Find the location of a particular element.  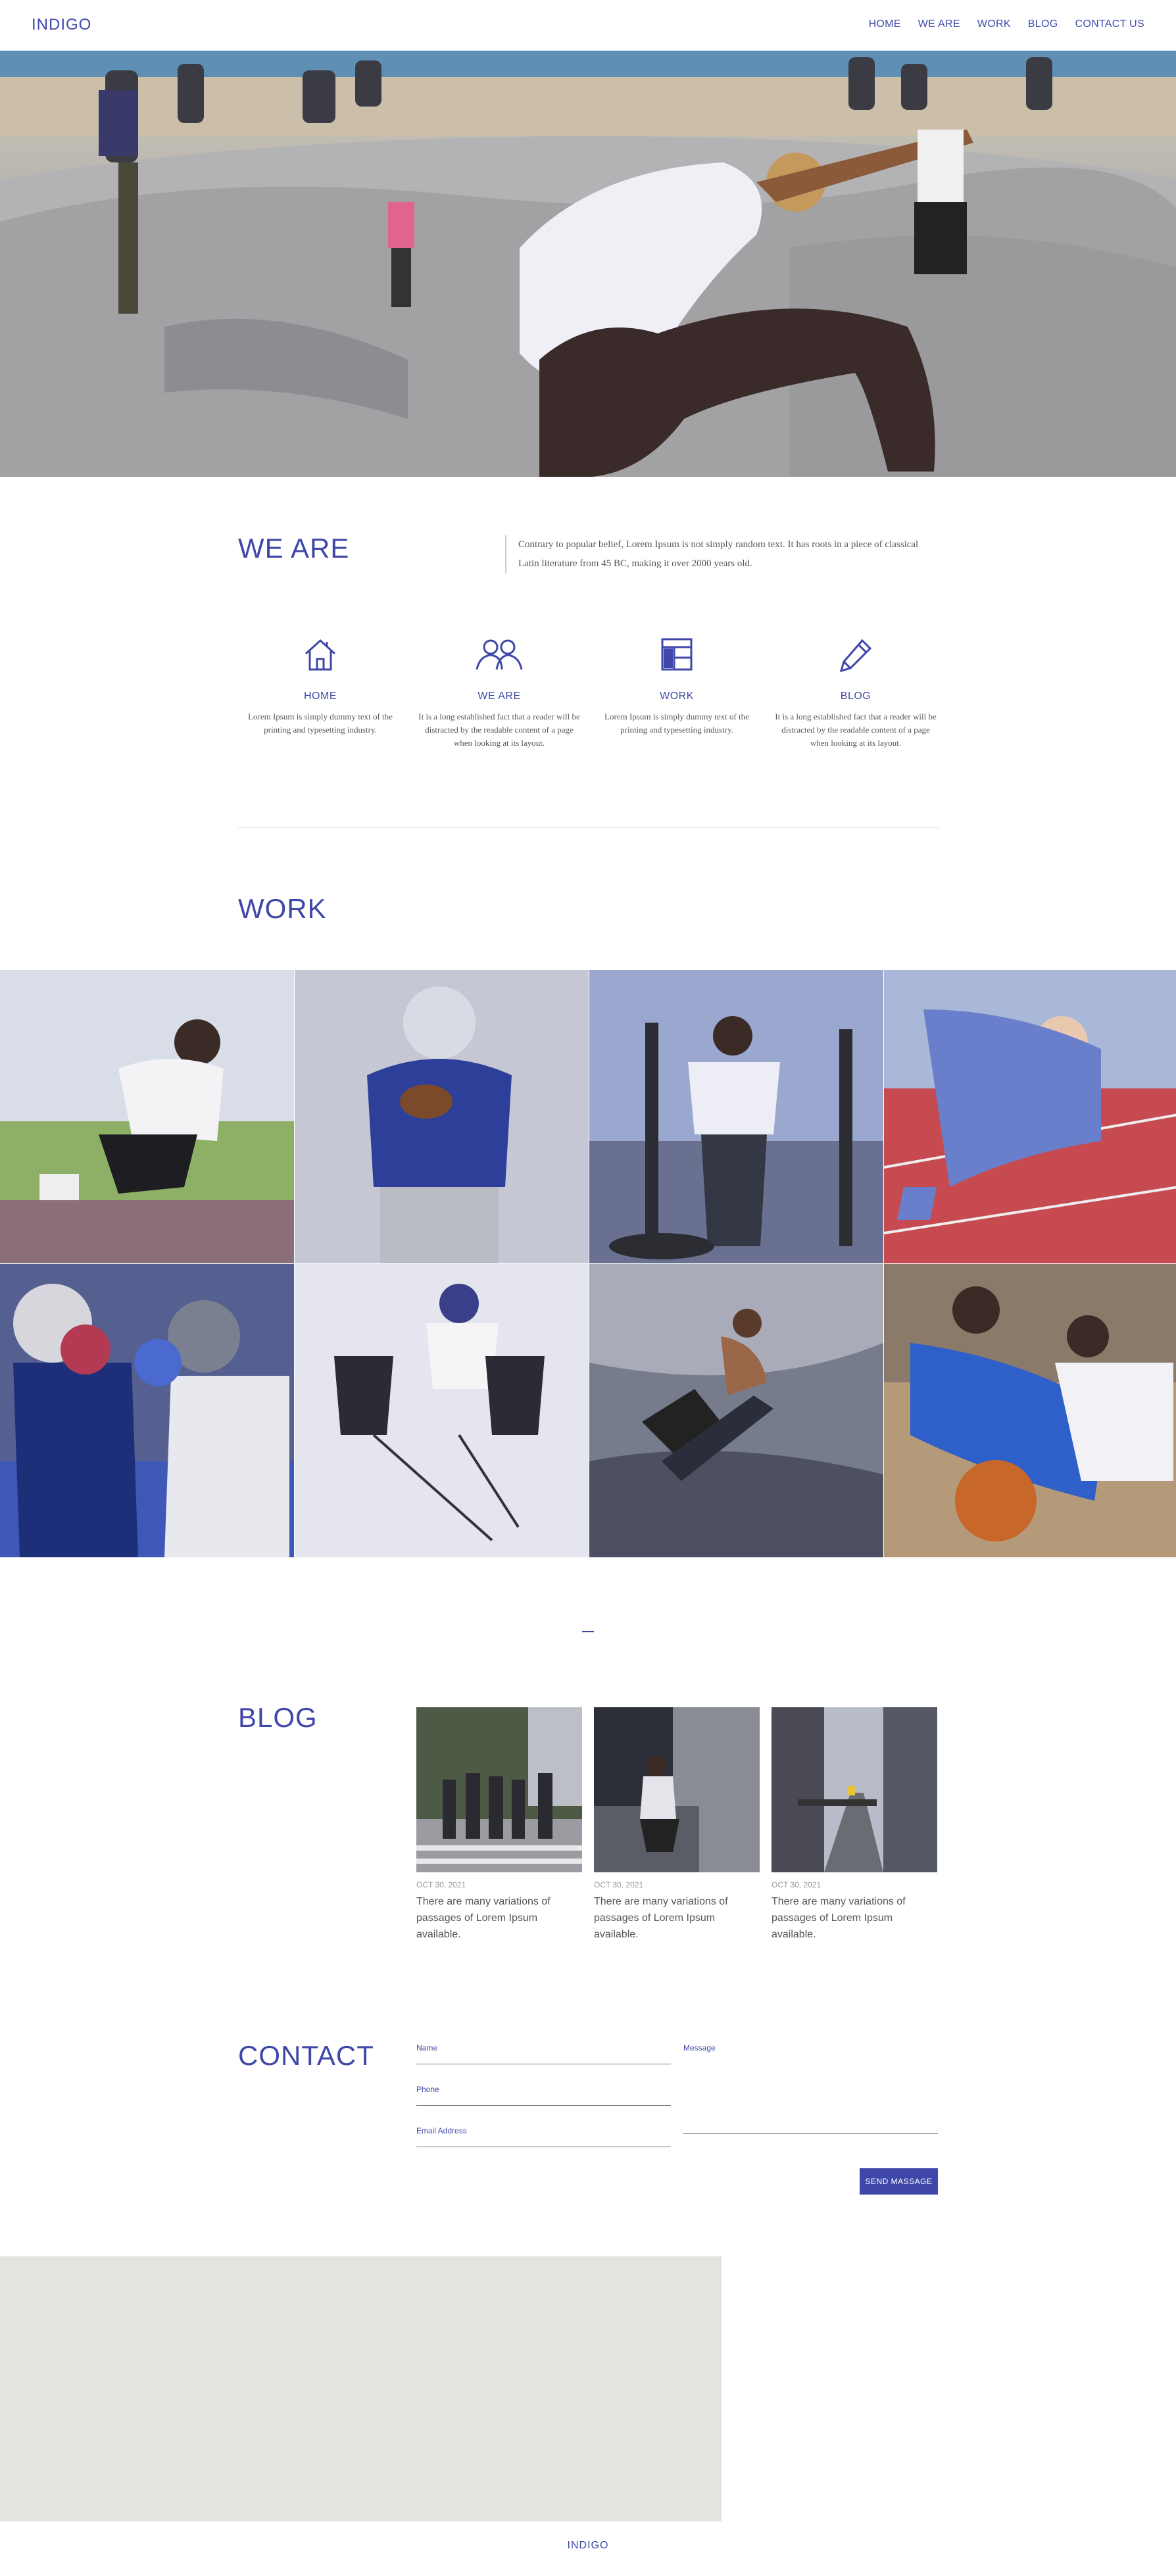

name-field: Name is located at coordinates (543, 2053).